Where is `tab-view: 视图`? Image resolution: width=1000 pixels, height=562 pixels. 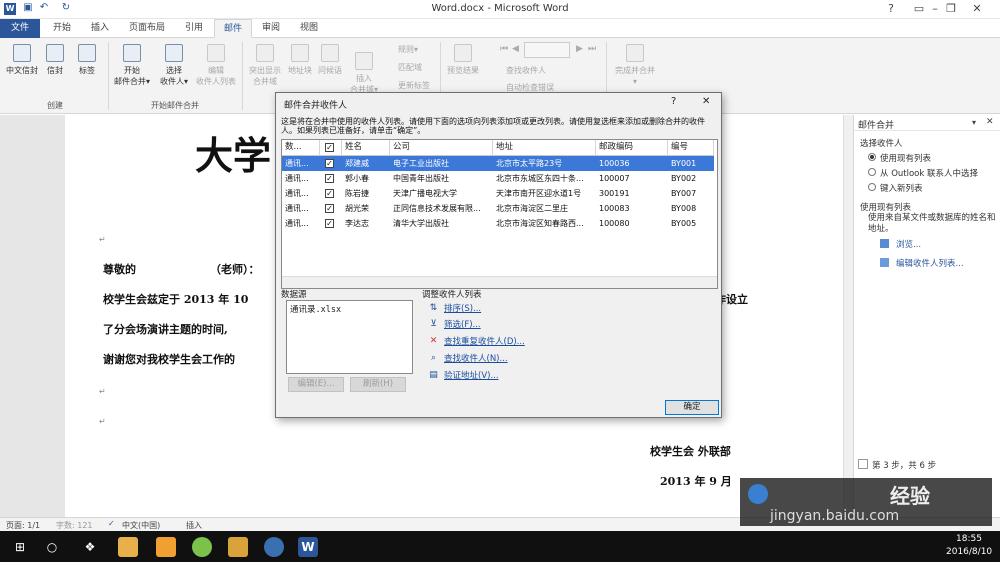 tab-view: 视图 is located at coordinates (309, 28).